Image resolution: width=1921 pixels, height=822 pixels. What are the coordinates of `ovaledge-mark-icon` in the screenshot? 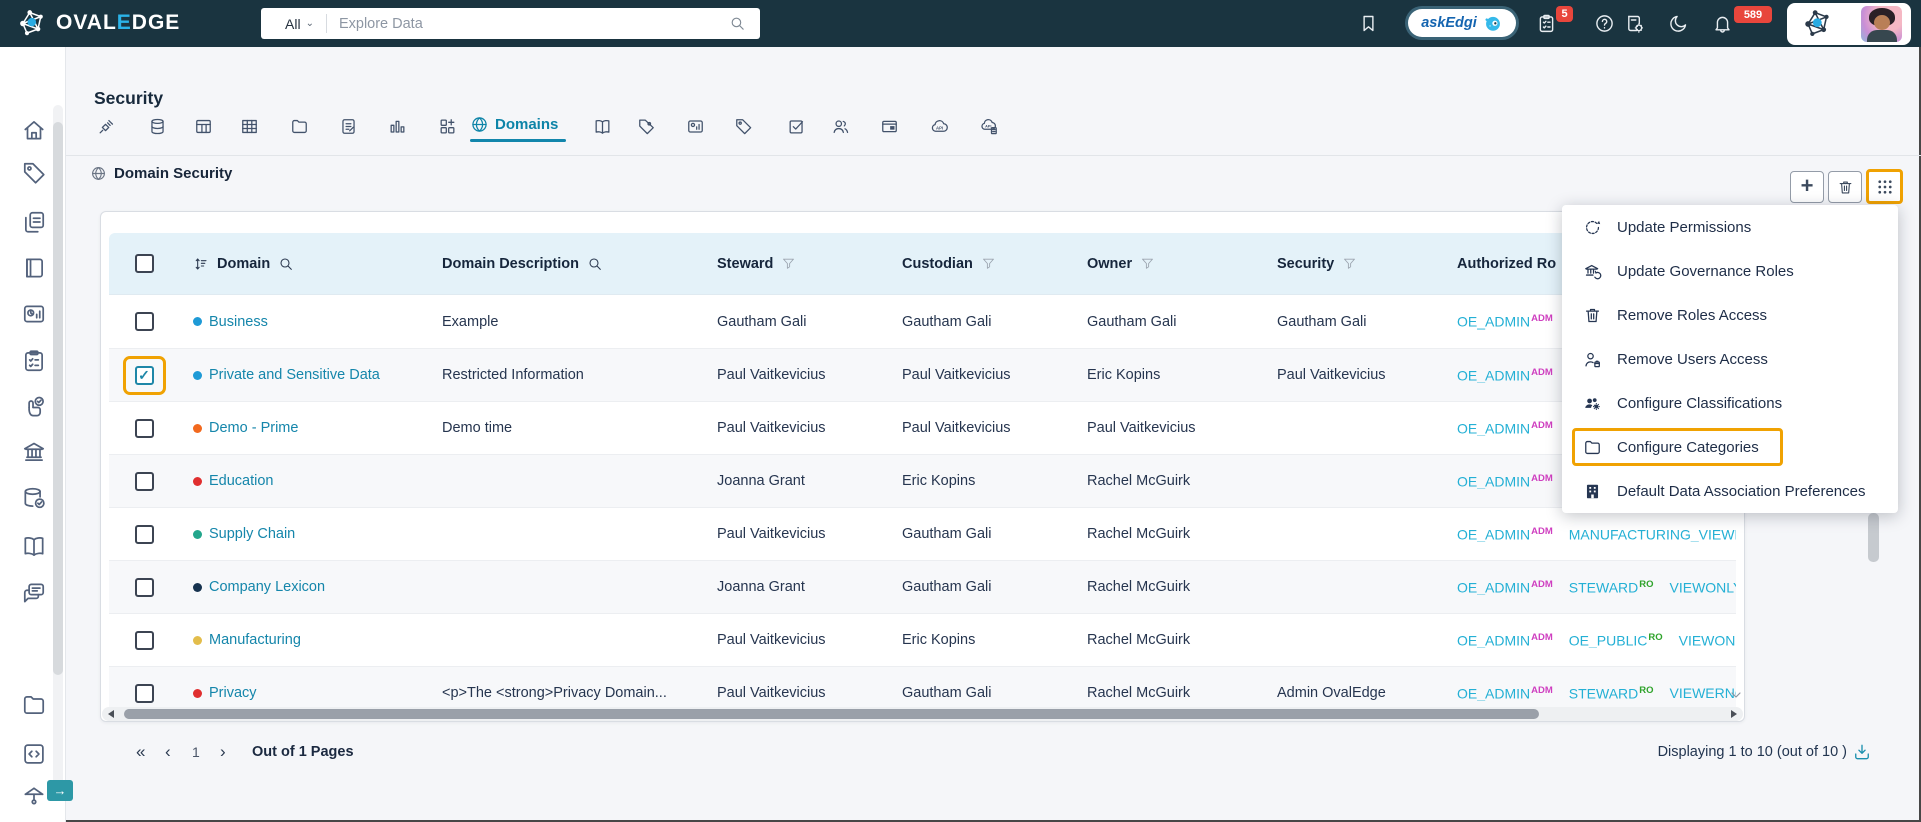 It's located at (1818, 24).